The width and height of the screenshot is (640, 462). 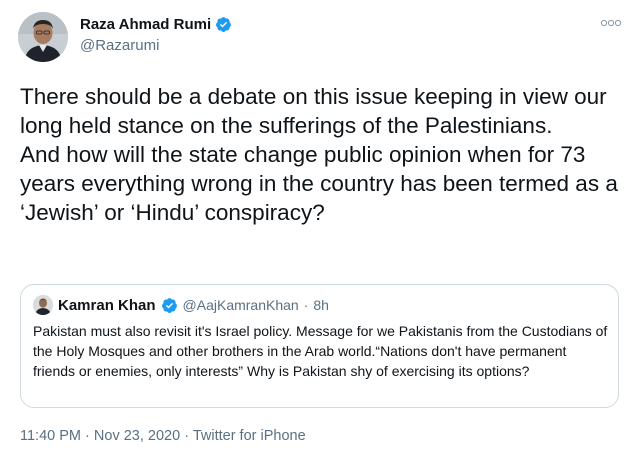 I want to click on author-names: Raza Ahmad Rumi @Razarumi, so click(x=156, y=35).